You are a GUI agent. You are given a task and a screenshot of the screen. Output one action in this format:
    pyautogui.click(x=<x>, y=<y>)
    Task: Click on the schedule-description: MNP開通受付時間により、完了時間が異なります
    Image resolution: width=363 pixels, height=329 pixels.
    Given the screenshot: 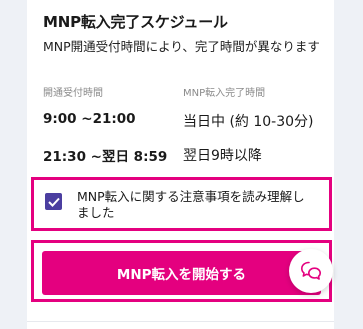 What is the action you would take?
    pyautogui.click(x=181, y=46)
    